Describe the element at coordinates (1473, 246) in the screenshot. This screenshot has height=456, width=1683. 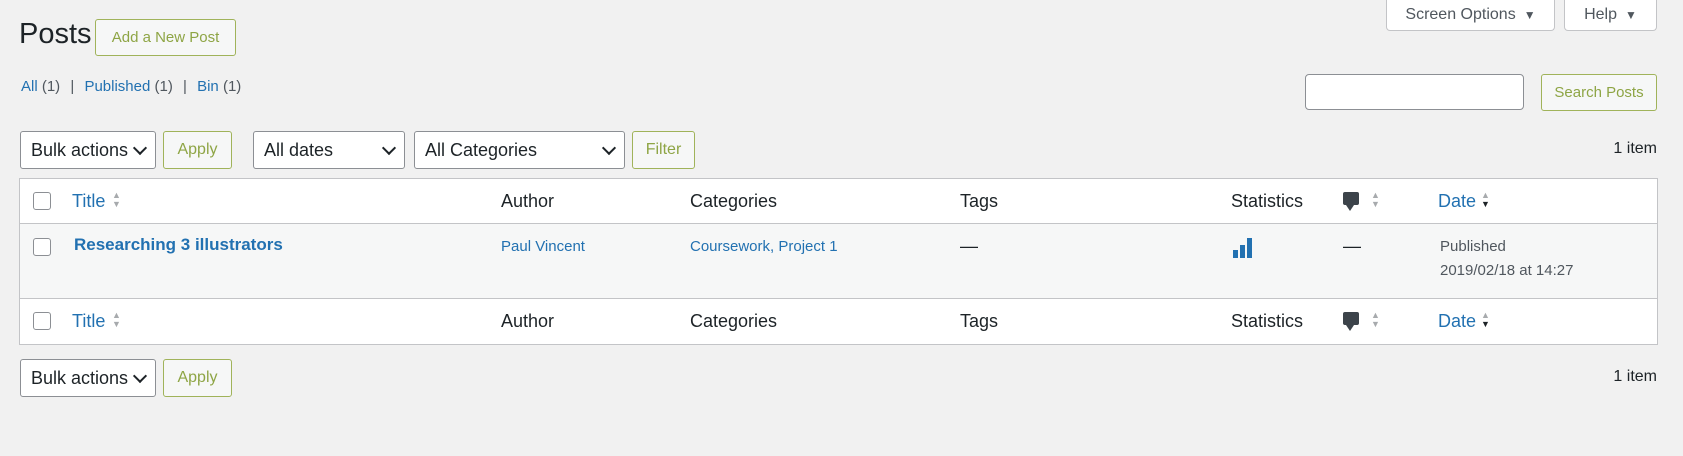
I see `post-status: Published` at that location.